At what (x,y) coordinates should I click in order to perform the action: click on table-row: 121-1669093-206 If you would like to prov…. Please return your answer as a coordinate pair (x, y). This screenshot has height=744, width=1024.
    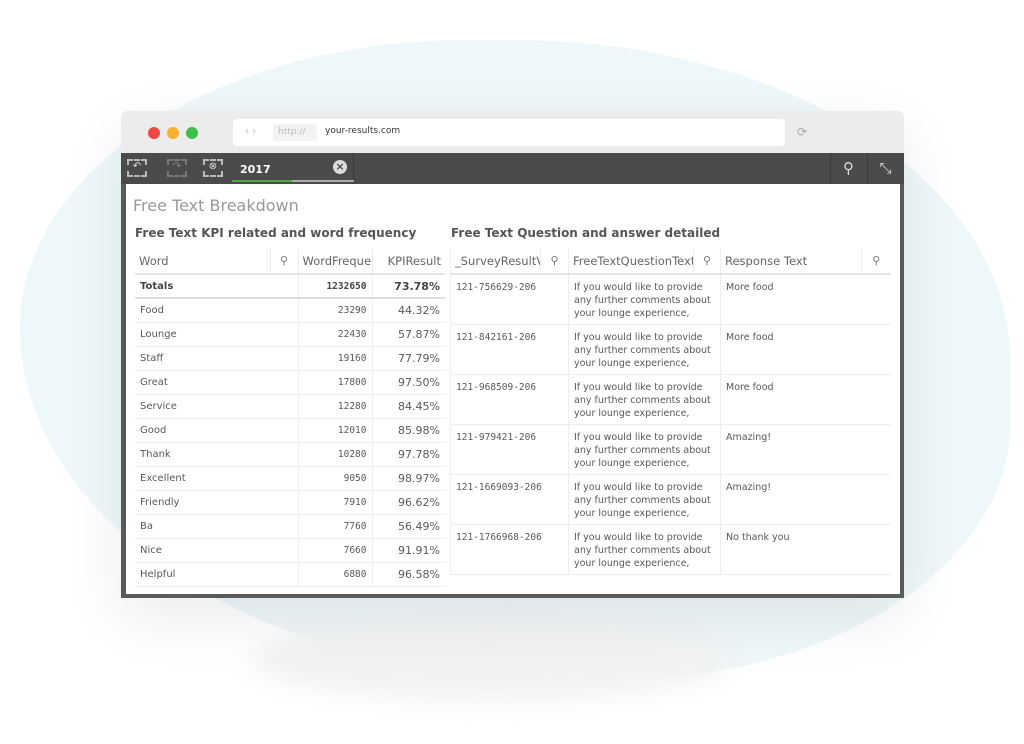
    Looking at the image, I should click on (670, 499).